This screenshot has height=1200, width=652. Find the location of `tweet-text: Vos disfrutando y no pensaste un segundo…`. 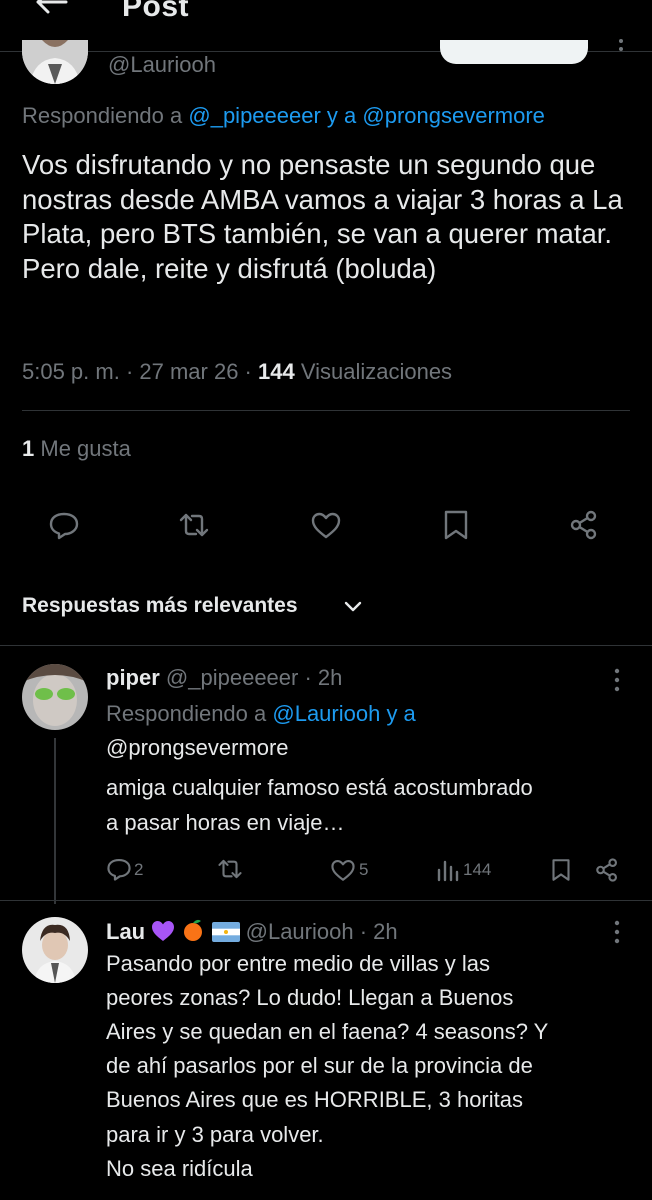

tweet-text: Vos disfrutando y no pensaste un segundo… is located at coordinates (322, 216).